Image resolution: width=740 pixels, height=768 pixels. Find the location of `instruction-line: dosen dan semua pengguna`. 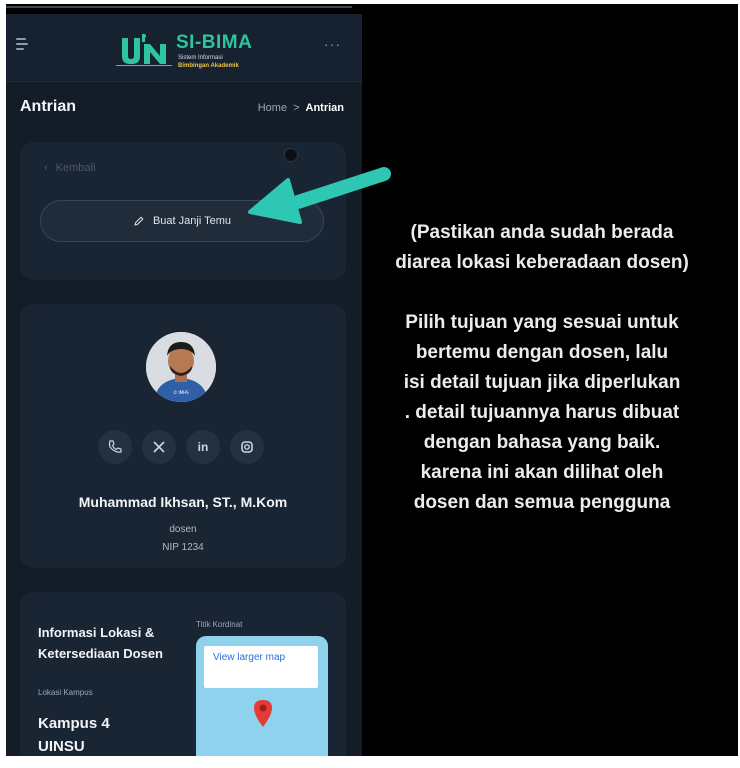

instruction-line: dosen dan semua pengguna is located at coordinates (542, 502).